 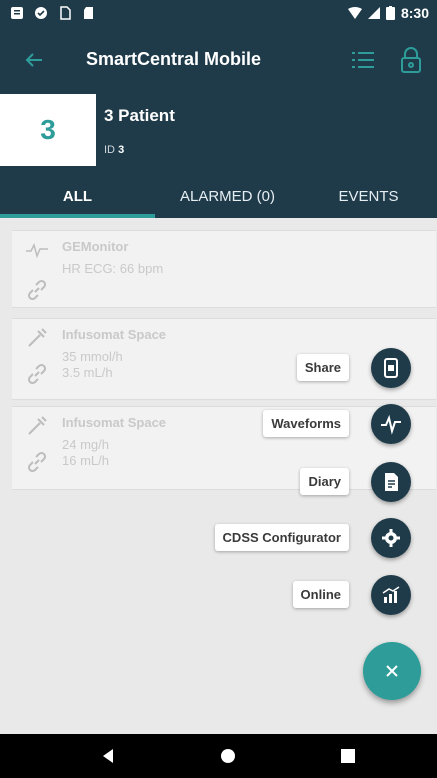 I want to click on diary-button, so click(x=391, y=482).